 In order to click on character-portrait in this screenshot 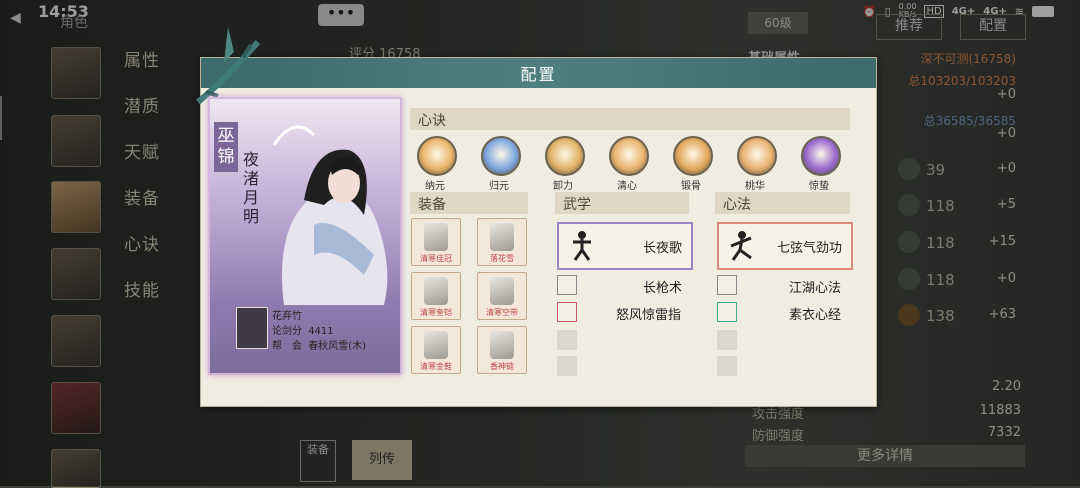, I will do `click(330, 215)`.